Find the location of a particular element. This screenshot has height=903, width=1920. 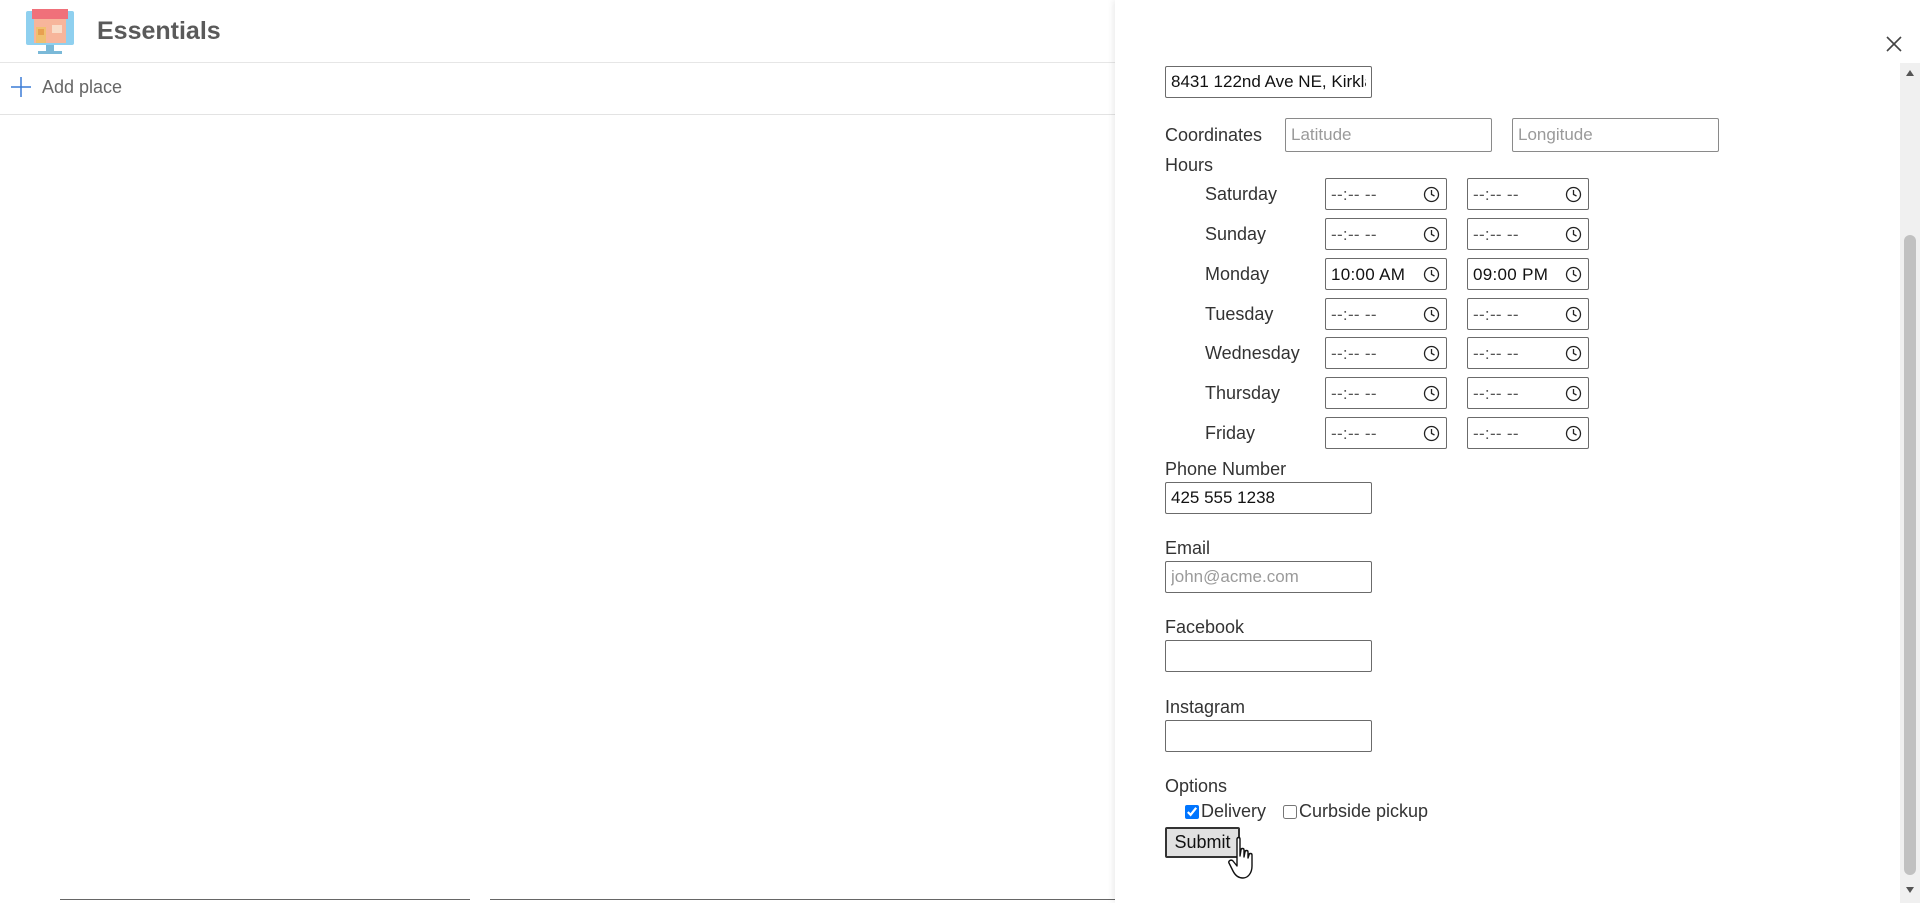

curbside-option: Curbside pickup is located at coordinates (1355, 811).